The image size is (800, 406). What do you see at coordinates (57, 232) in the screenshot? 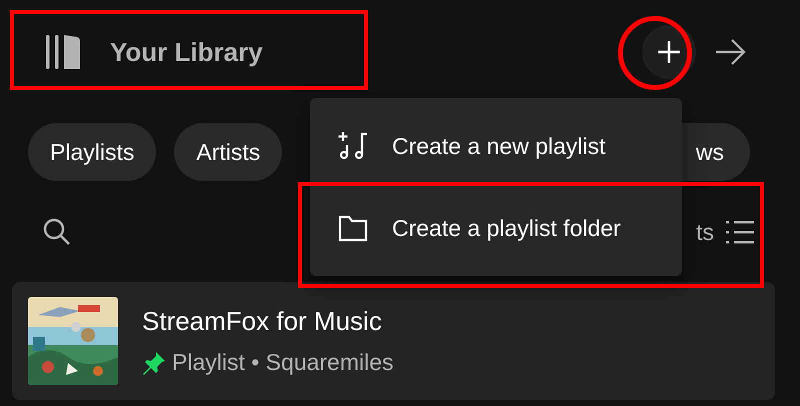
I see `search-icon` at bounding box center [57, 232].